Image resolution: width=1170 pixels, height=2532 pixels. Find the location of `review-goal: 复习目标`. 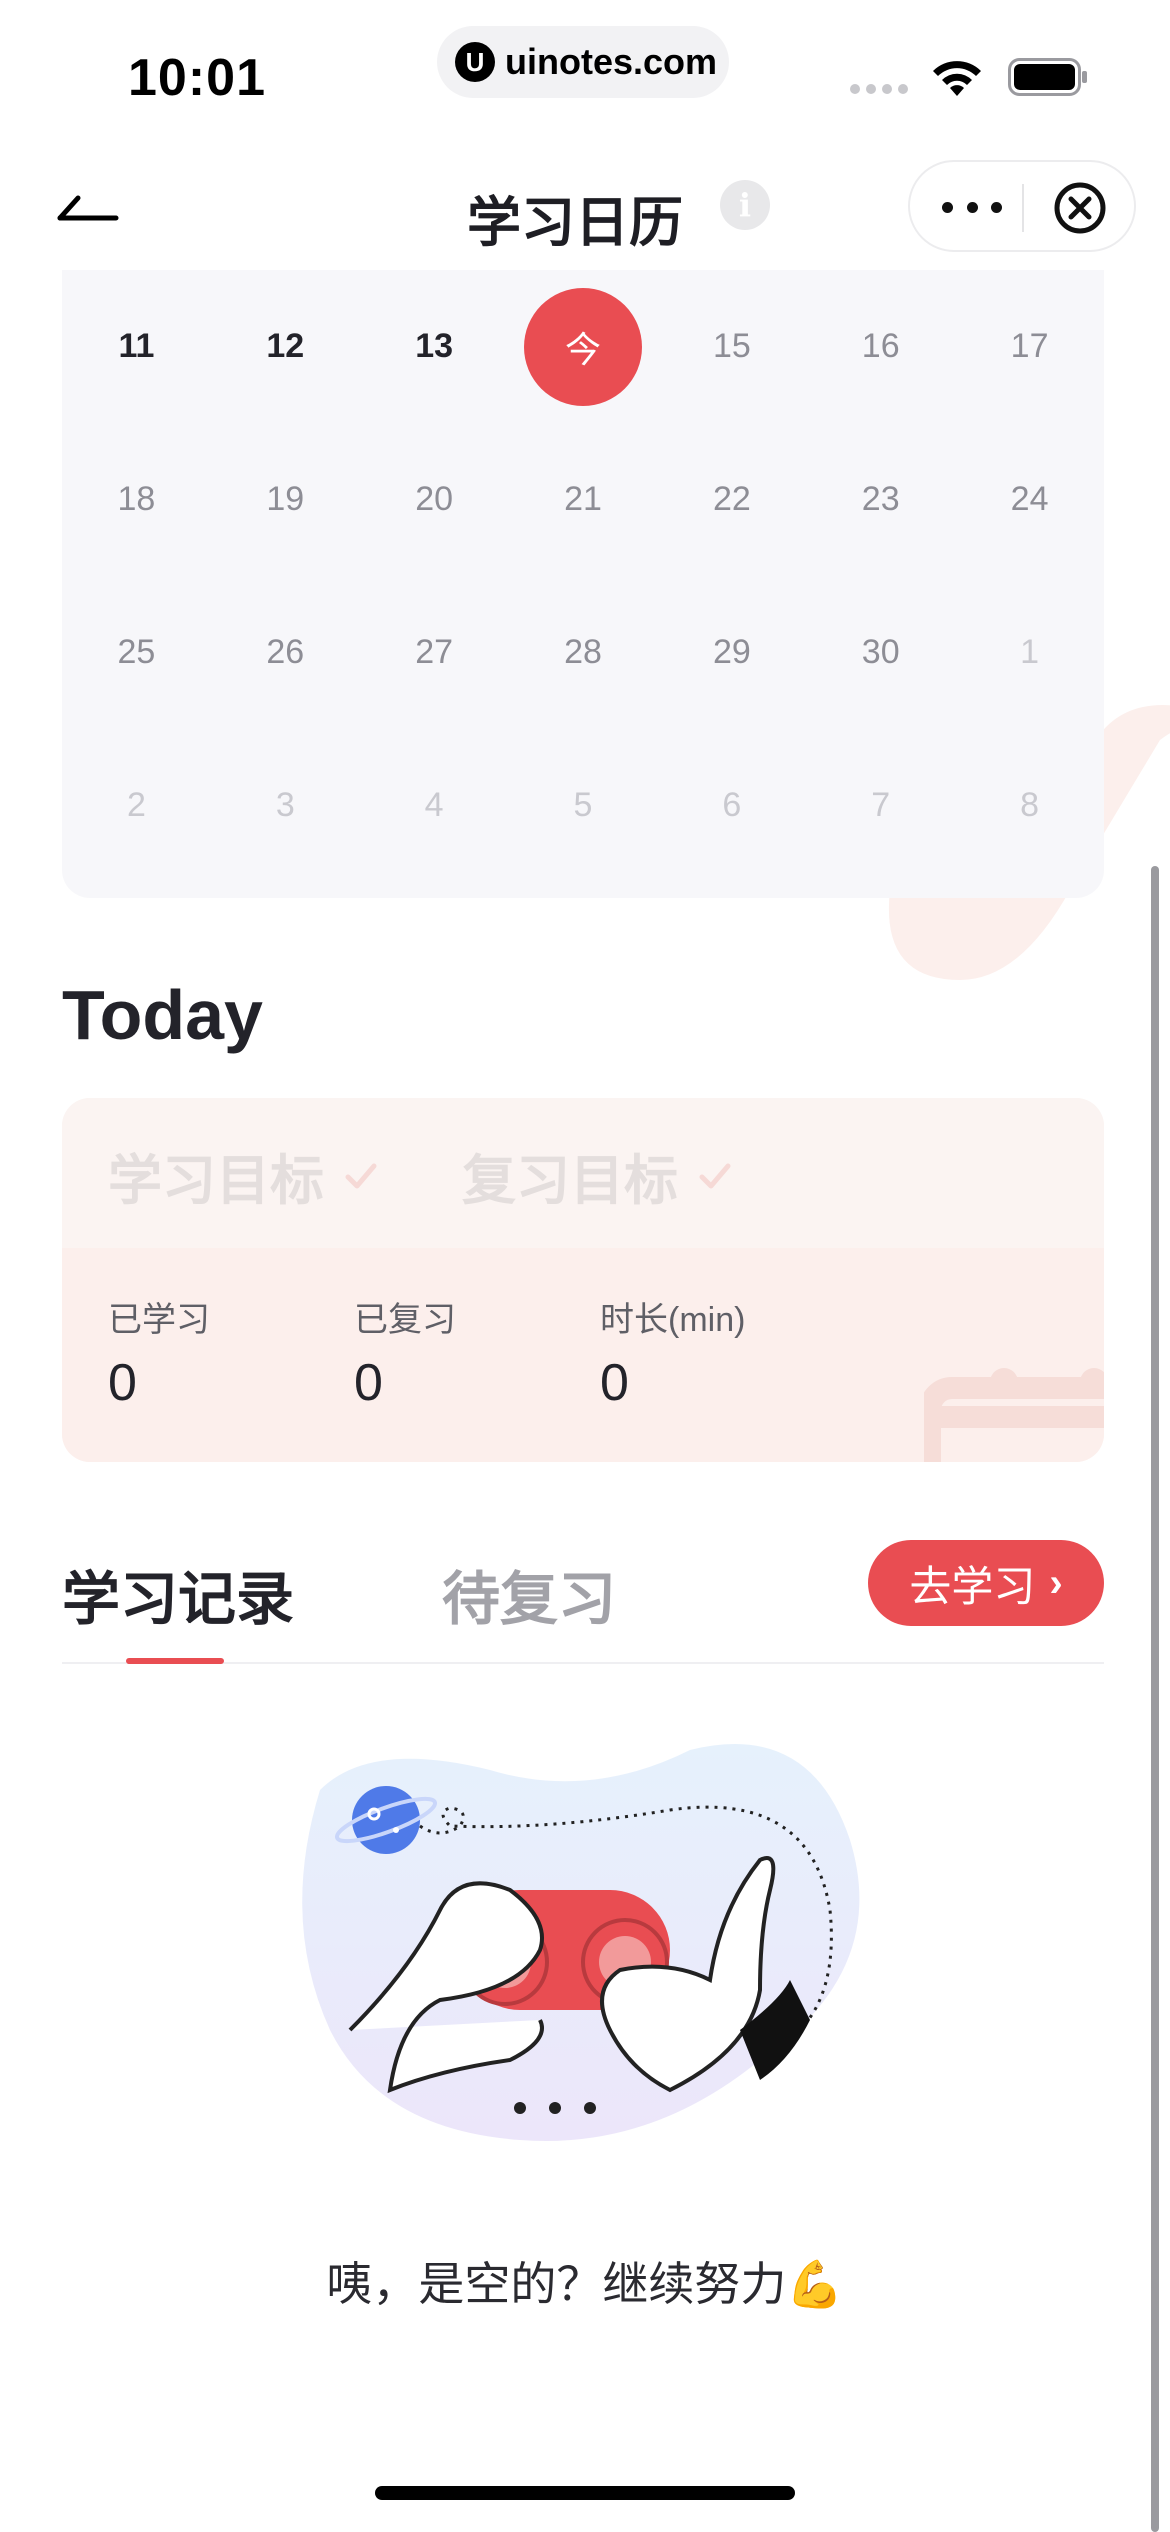

review-goal: 复习目标 is located at coordinates (597, 1175).